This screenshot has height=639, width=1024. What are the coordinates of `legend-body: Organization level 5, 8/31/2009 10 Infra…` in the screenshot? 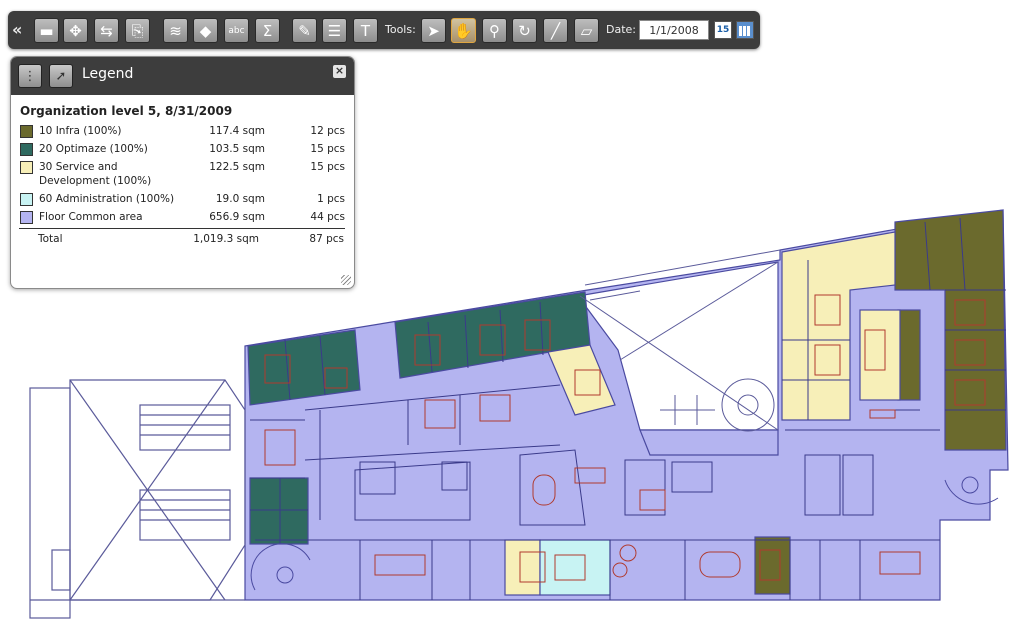 It's located at (182, 170).